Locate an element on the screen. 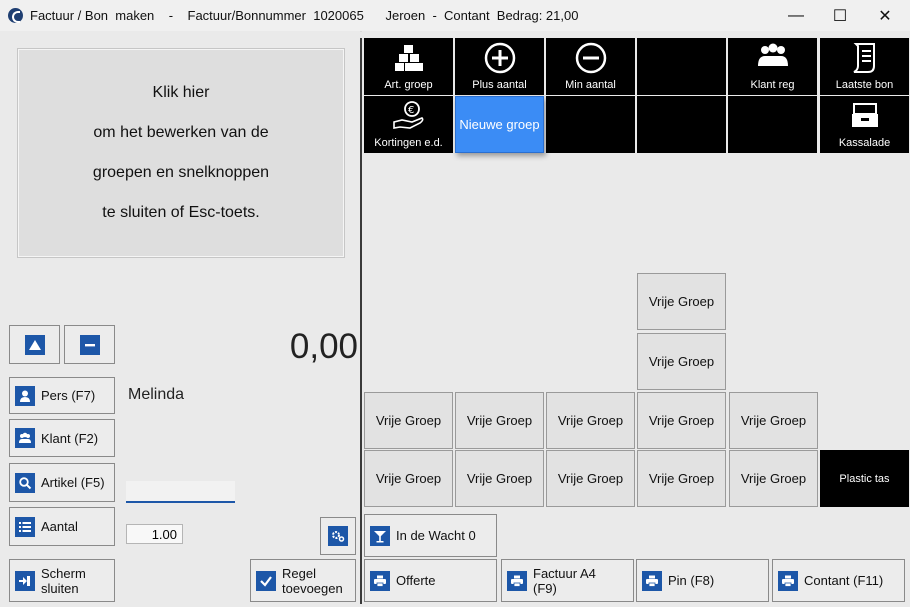  close-button: ✕ is located at coordinates (885, 15).